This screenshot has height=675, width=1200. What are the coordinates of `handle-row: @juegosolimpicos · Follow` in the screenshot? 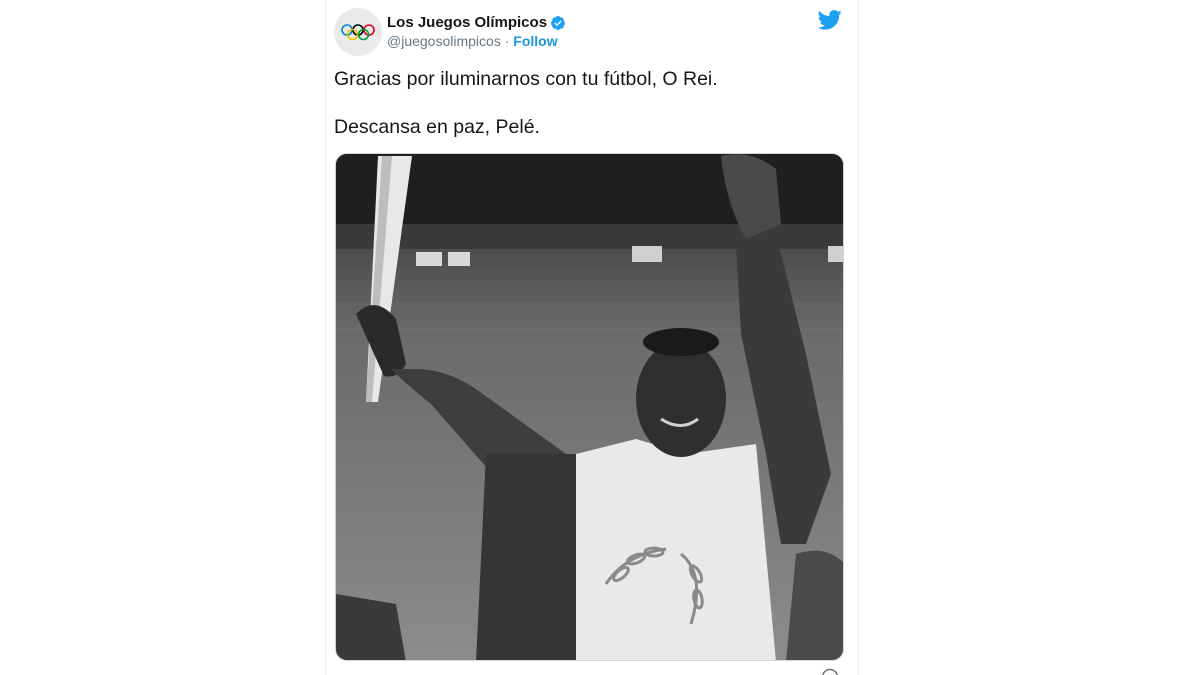 It's located at (476, 41).